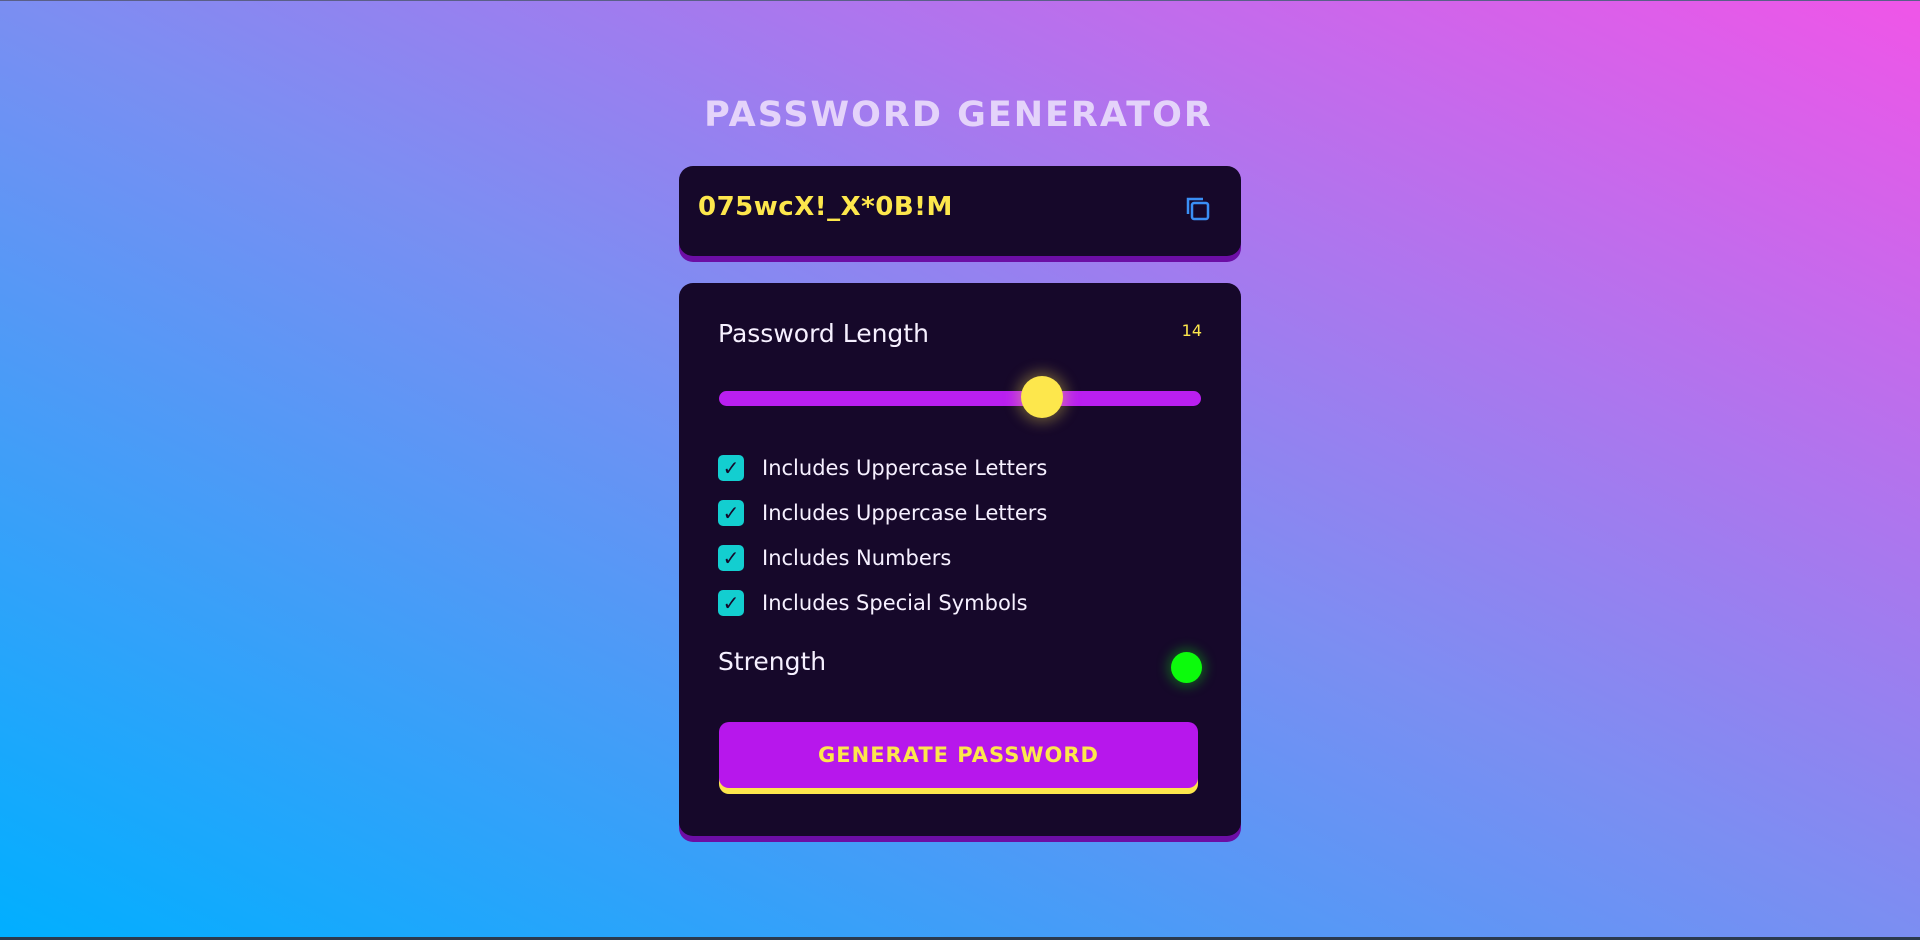 Image resolution: width=1920 pixels, height=940 pixels. Describe the element at coordinates (960, 0) in the screenshot. I see `top-border` at that location.